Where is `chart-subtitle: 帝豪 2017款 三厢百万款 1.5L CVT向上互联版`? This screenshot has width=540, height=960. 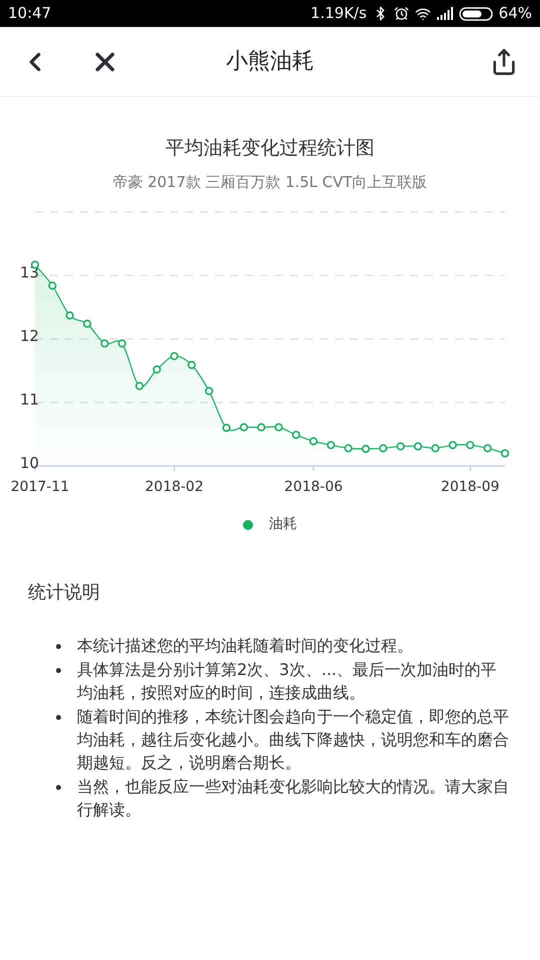 chart-subtitle: 帝豪 2017款 三厢百万款 1.5L CVT向上互联版 is located at coordinates (270, 182).